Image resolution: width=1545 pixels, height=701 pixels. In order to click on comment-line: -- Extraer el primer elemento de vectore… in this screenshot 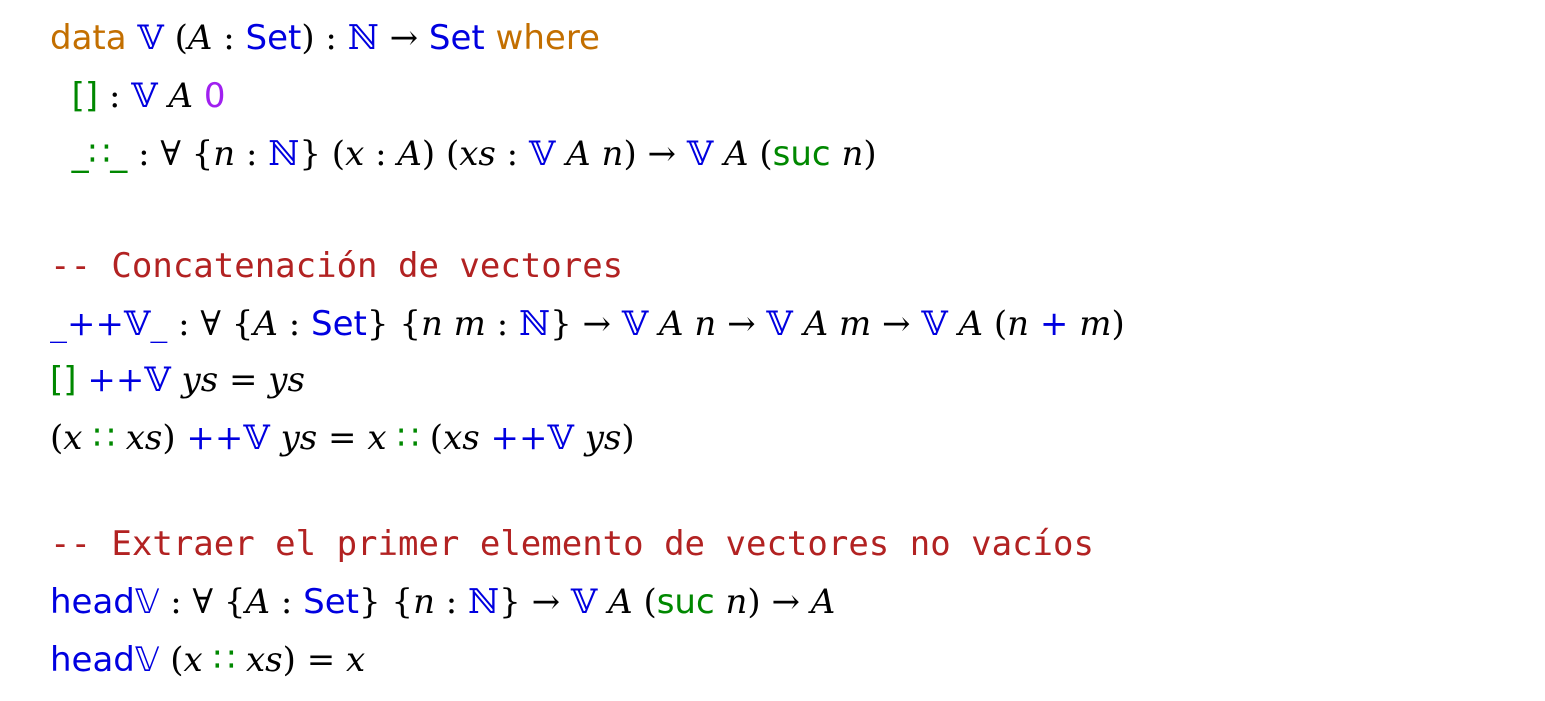, I will do `click(572, 544)`.